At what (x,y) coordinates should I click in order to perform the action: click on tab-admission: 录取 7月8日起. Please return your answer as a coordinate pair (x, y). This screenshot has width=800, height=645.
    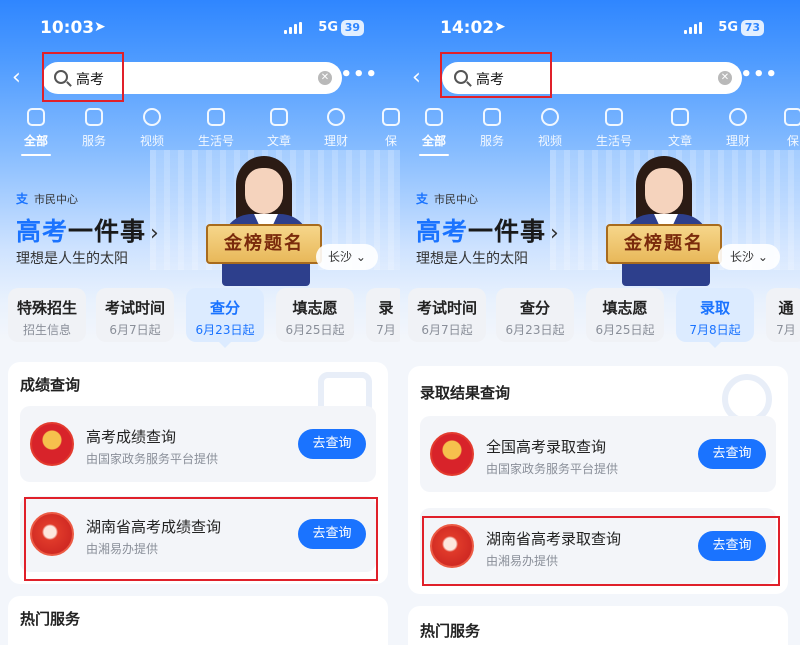
    Looking at the image, I should click on (715, 318).